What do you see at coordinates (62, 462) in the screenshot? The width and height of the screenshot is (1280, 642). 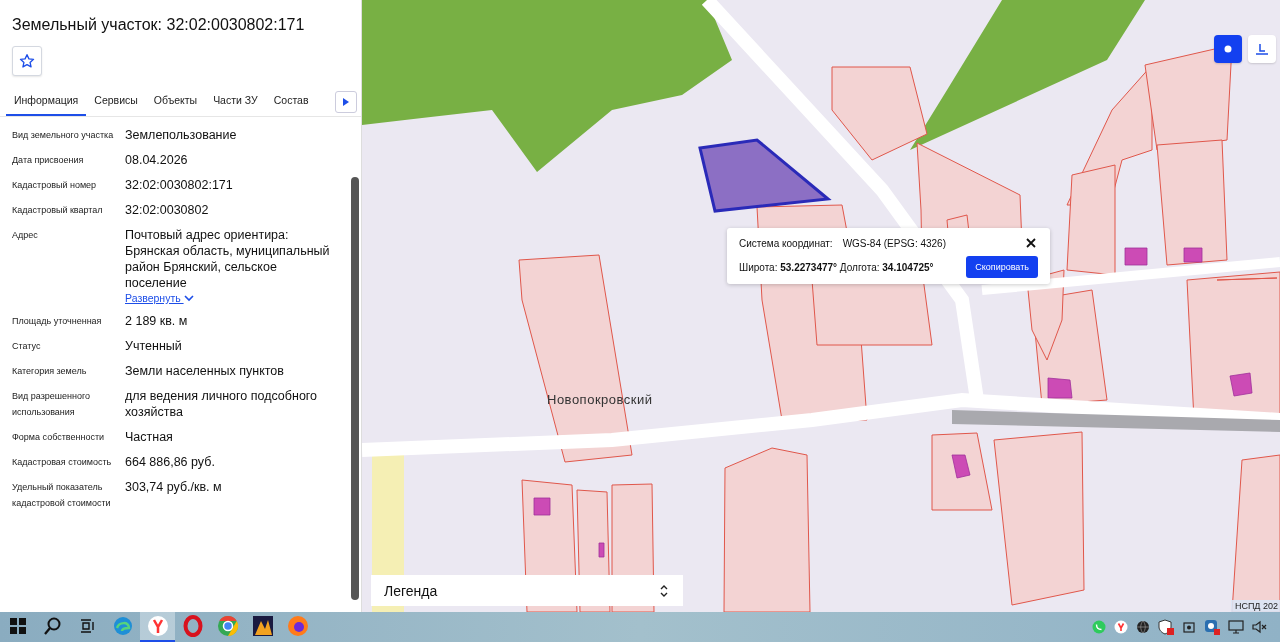 I see `field-label: Кадастровая стоимость` at bounding box center [62, 462].